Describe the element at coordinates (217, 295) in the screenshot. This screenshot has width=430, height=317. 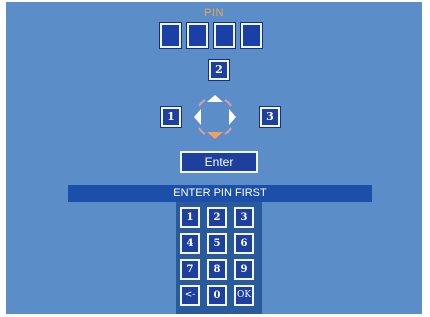
I see `keypad-key-0: 0` at that location.